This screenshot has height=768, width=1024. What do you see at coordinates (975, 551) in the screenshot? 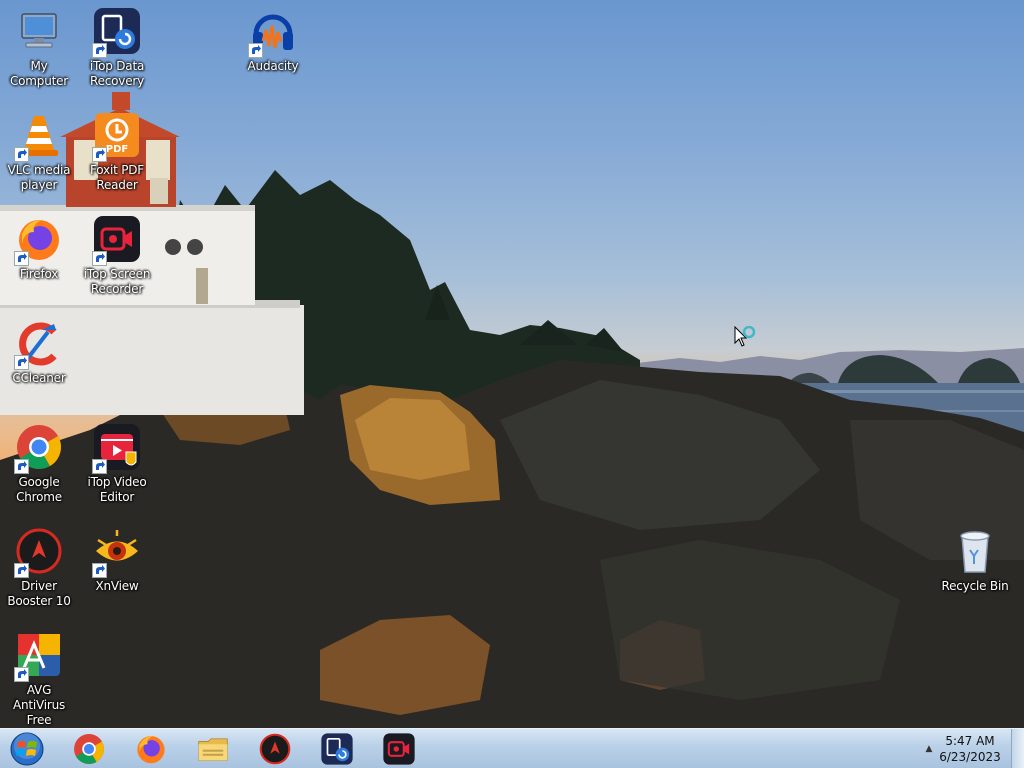
I see `recycle-bin-icon` at bounding box center [975, 551].